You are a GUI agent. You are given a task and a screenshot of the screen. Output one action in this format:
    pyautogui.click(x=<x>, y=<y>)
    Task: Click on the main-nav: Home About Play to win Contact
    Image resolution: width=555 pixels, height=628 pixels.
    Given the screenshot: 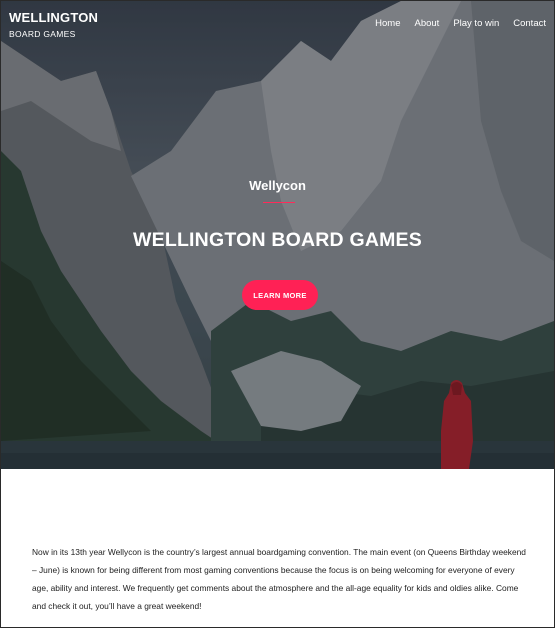 What is the action you would take?
    pyautogui.click(x=460, y=23)
    